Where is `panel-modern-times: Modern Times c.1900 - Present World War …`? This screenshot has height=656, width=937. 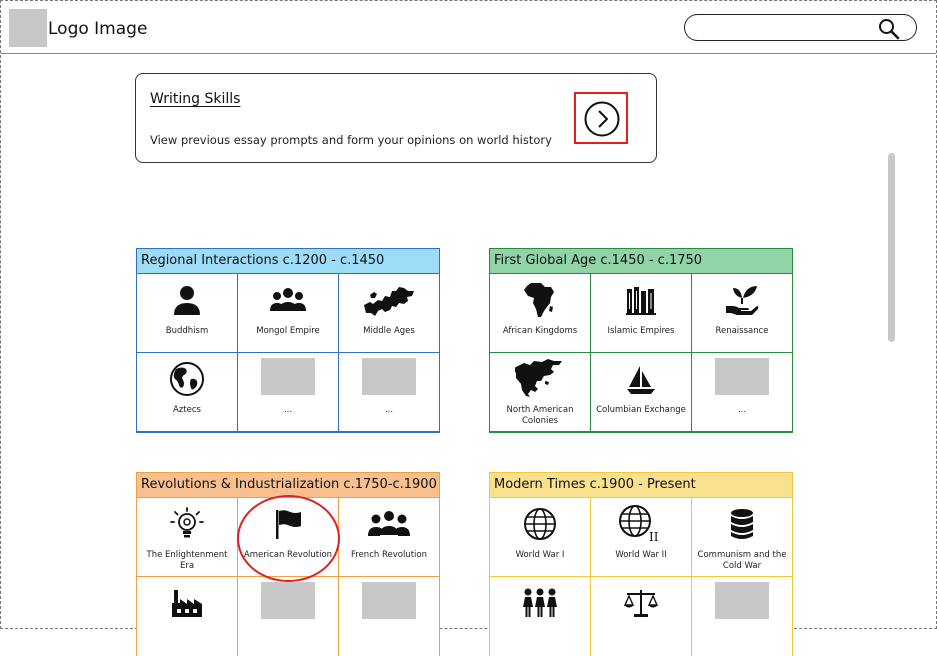
panel-modern-times: Modern Times c.1900 - Present World War … is located at coordinates (641, 564).